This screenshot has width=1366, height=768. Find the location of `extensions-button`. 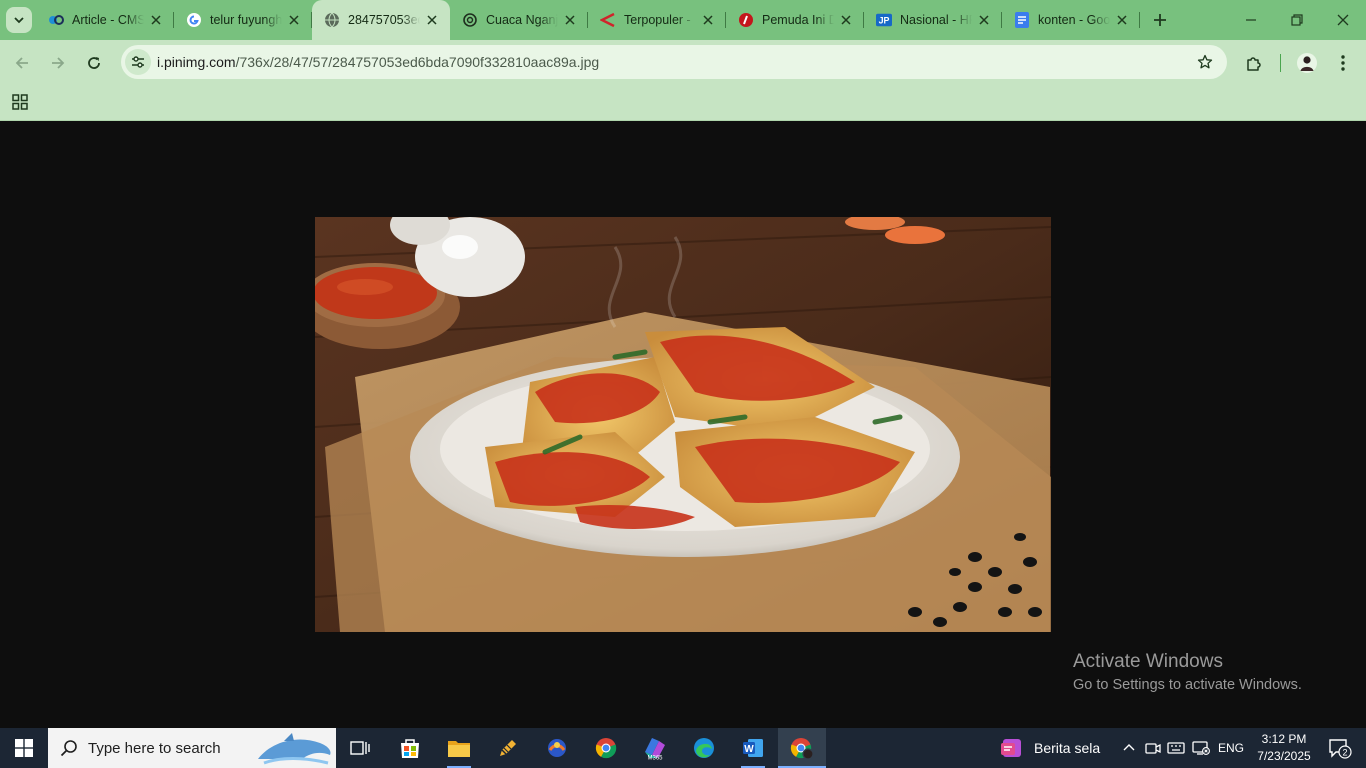

extensions-button is located at coordinates (1254, 63).